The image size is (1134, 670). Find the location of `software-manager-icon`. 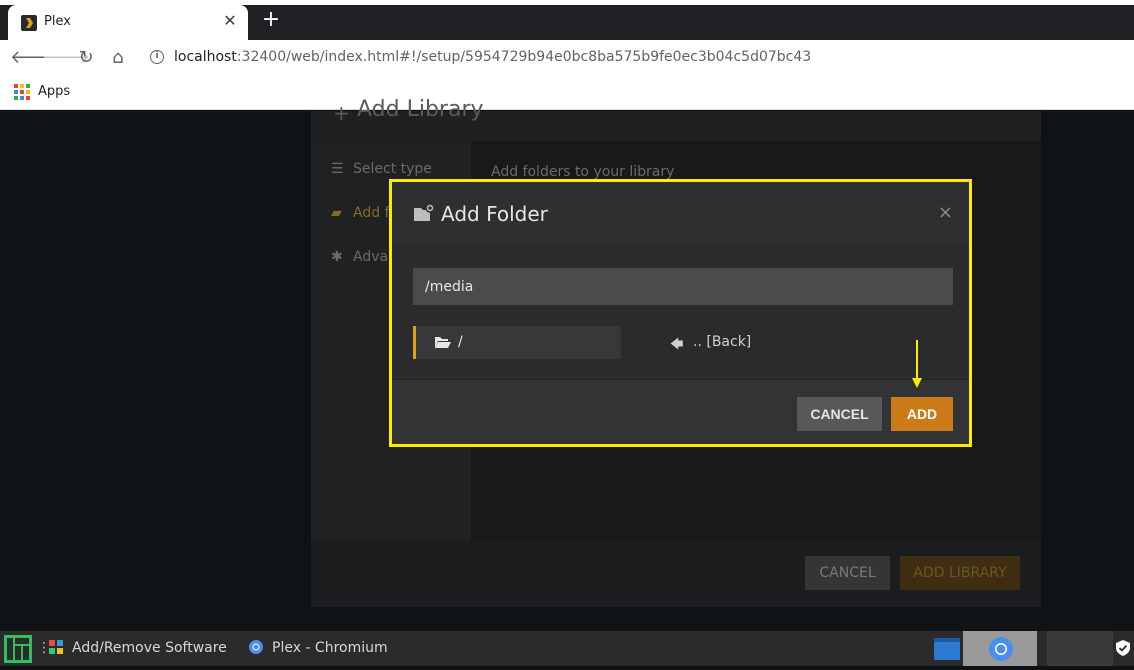

software-manager-icon is located at coordinates (56, 647).